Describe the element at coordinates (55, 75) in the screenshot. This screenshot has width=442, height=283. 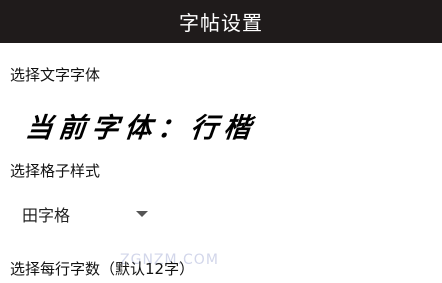
I see `font-section-label: 选择文字字体` at that location.